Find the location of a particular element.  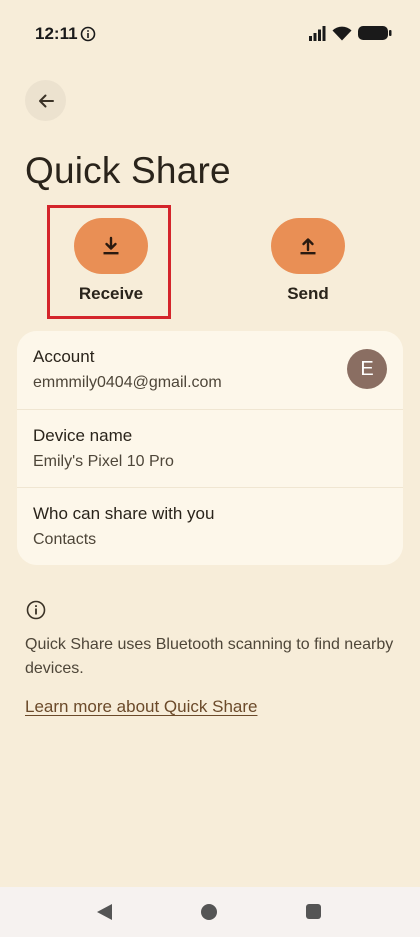

visibility-value: Contacts is located at coordinates (65, 539).